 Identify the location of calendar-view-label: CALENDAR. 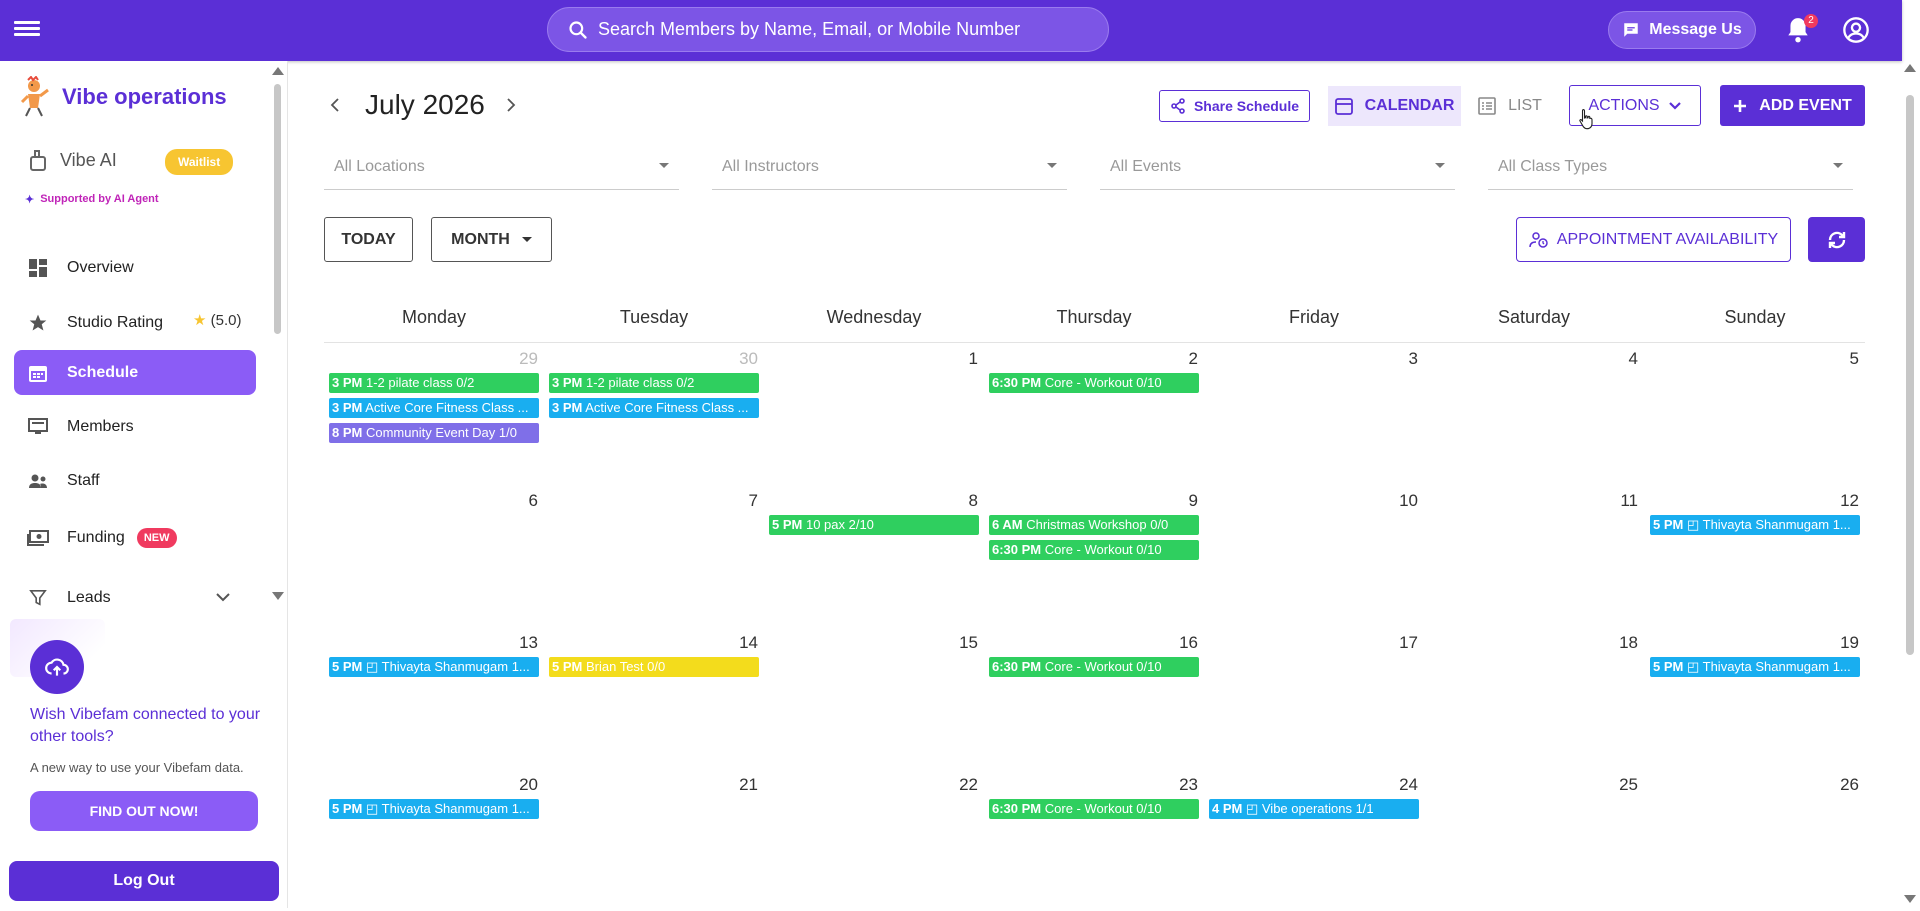
(1409, 105).